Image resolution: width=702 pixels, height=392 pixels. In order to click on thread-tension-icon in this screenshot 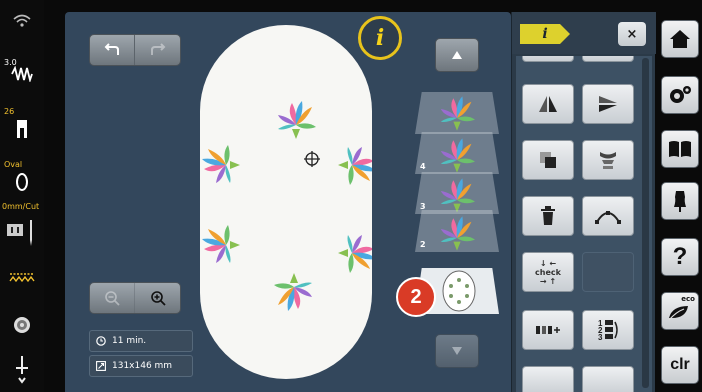, I will do `click(22, 278)`.